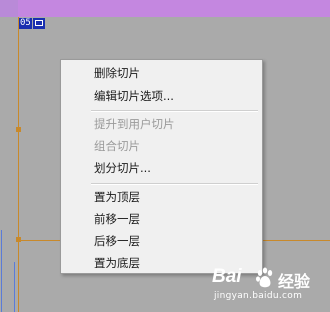  I want to click on menu-item-send-backward: 后移一层, so click(117, 241).